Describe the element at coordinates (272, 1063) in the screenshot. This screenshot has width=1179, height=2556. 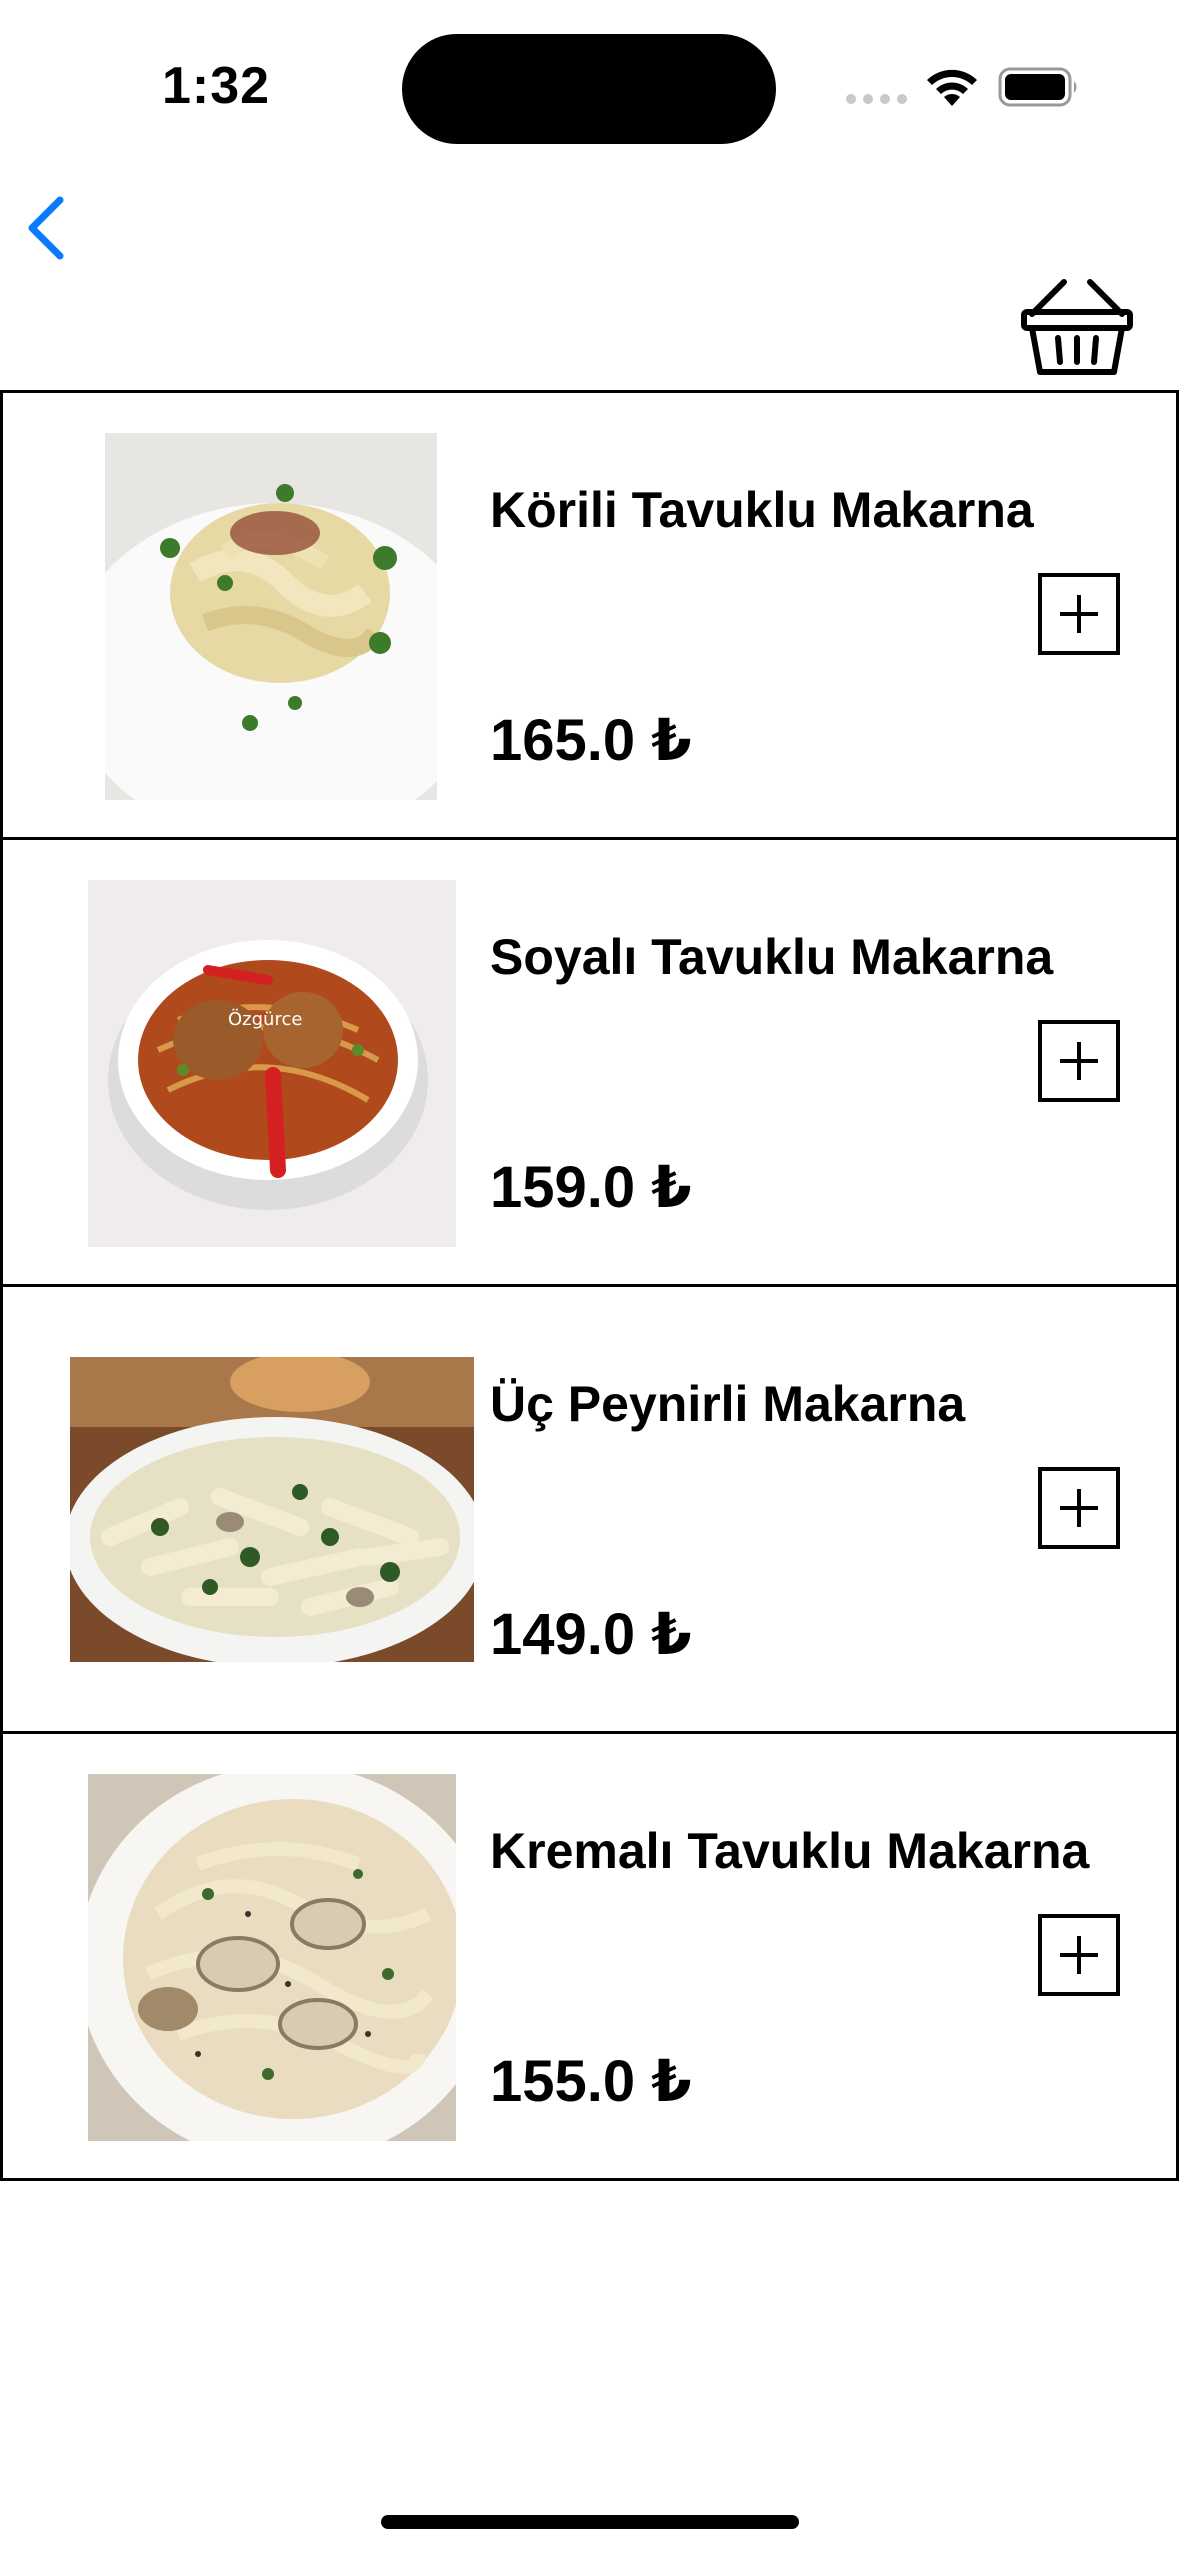
I see `food-image: Özgürce` at that location.